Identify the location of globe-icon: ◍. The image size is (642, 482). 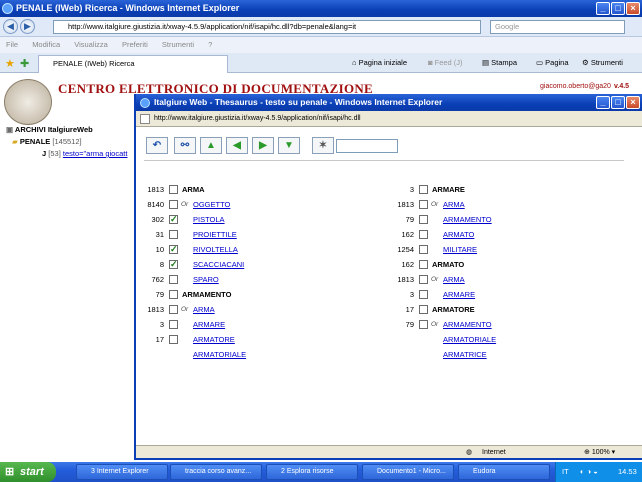
(469, 452).